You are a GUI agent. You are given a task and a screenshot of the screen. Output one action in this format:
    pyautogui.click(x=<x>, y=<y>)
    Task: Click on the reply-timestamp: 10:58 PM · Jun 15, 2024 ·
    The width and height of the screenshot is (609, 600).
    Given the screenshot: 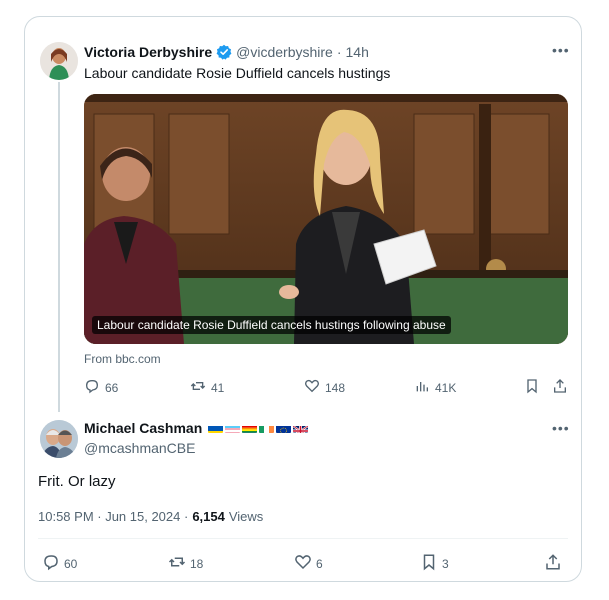 What is the action you would take?
    pyautogui.click(x=113, y=516)
    